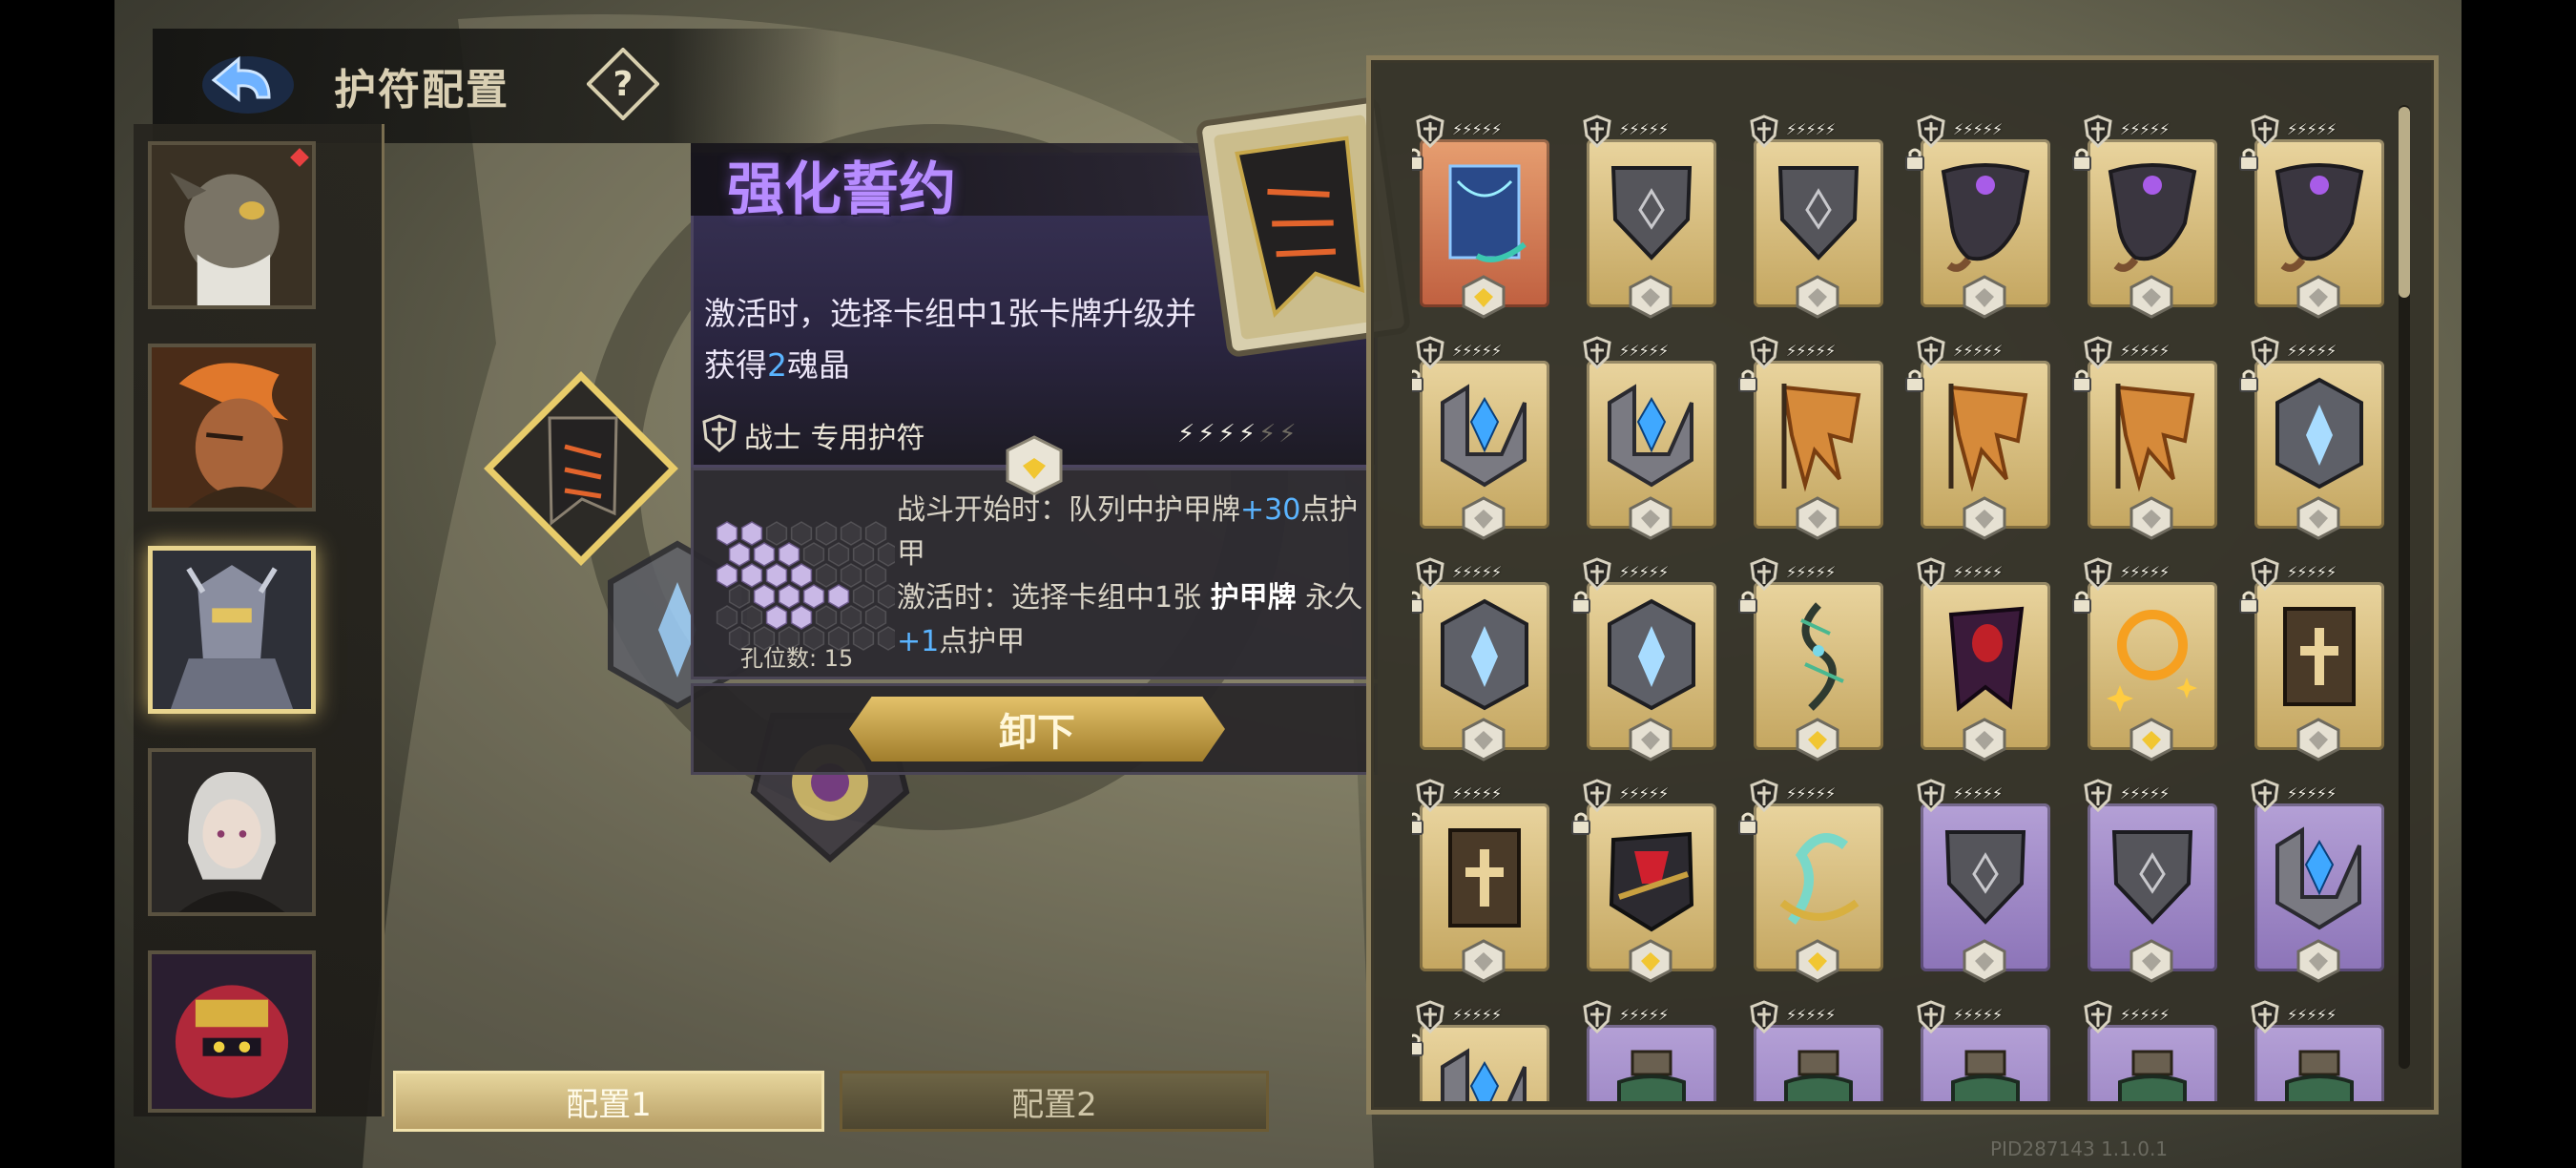  Describe the element at coordinates (1814, 880) in the screenshot. I see `talisman-card-serpent-charm: ⚡⚡⚡⚡⚡` at that location.